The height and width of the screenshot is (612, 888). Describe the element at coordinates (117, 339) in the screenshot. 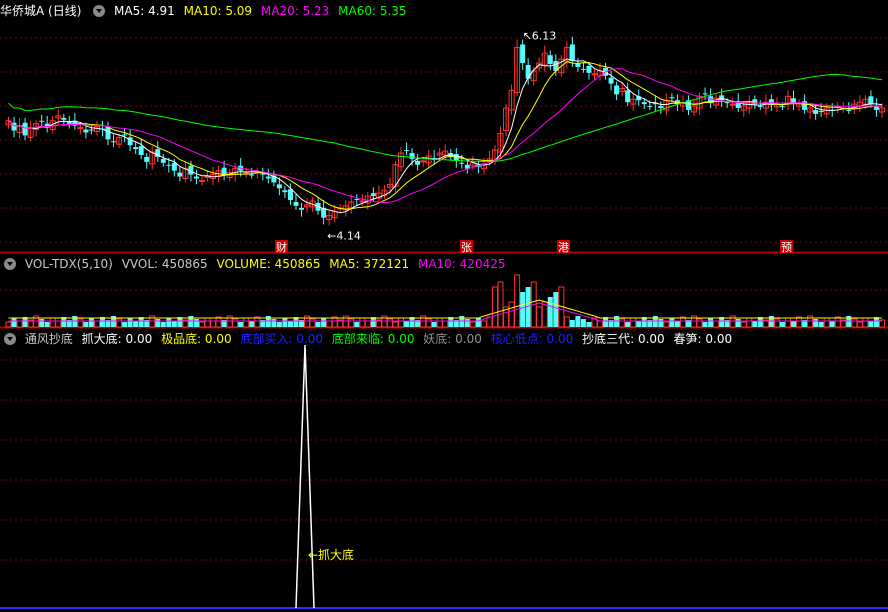

I see `ind-legend-1: 抓大底: 0.00` at that location.